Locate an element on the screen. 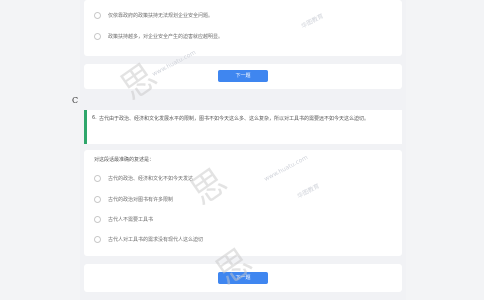 This screenshot has height=300, width=484. option-item: 政策扶持越多，对企业安全产生的迫害就应越明显。 is located at coordinates (158, 36).